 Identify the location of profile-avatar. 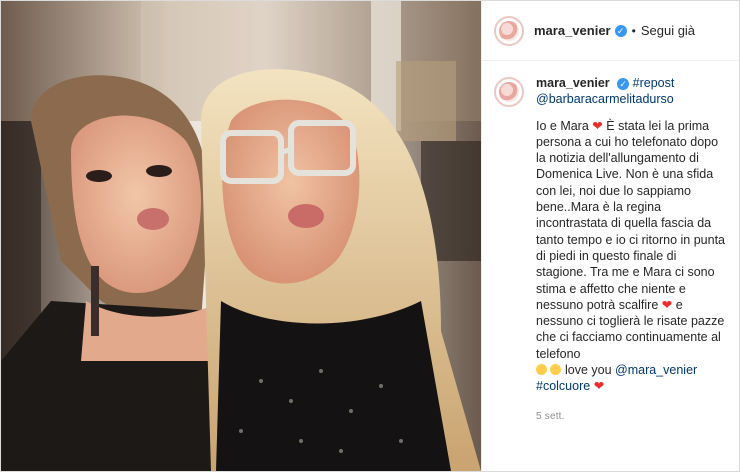
(509, 30).